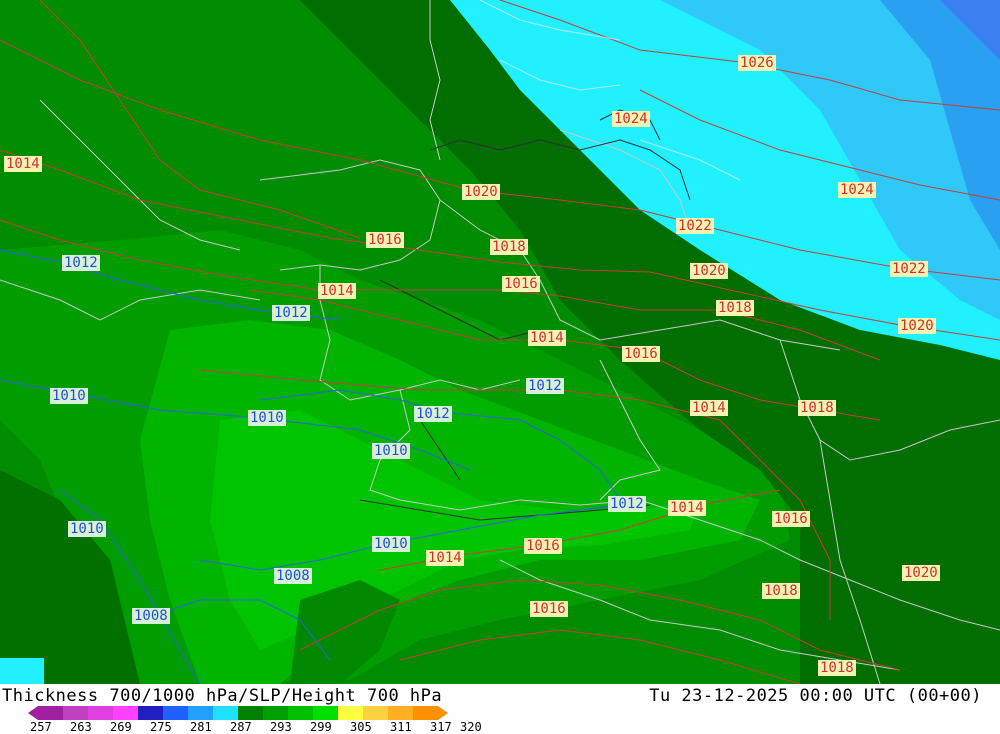 The height and width of the screenshot is (734, 1000). What do you see at coordinates (161, 727) in the screenshot?
I see `colorbar-tick-label: 275` at bounding box center [161, 727].